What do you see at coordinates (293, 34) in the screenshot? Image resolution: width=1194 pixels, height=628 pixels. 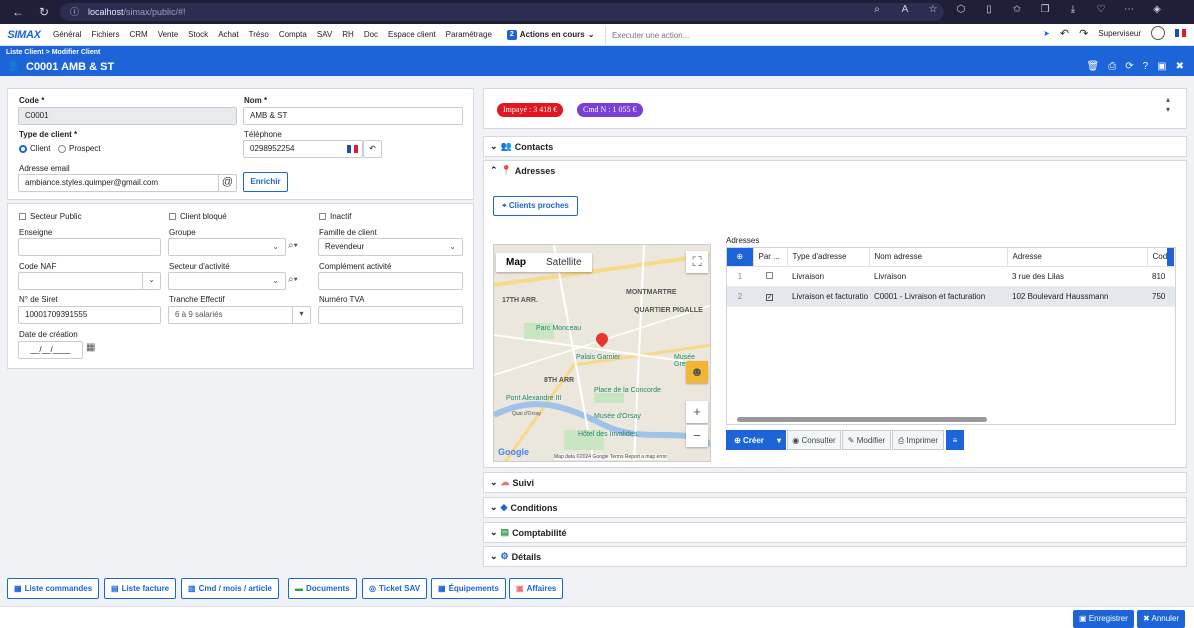 I see `menu-compta: Compta` at bounding box center [293, 34].